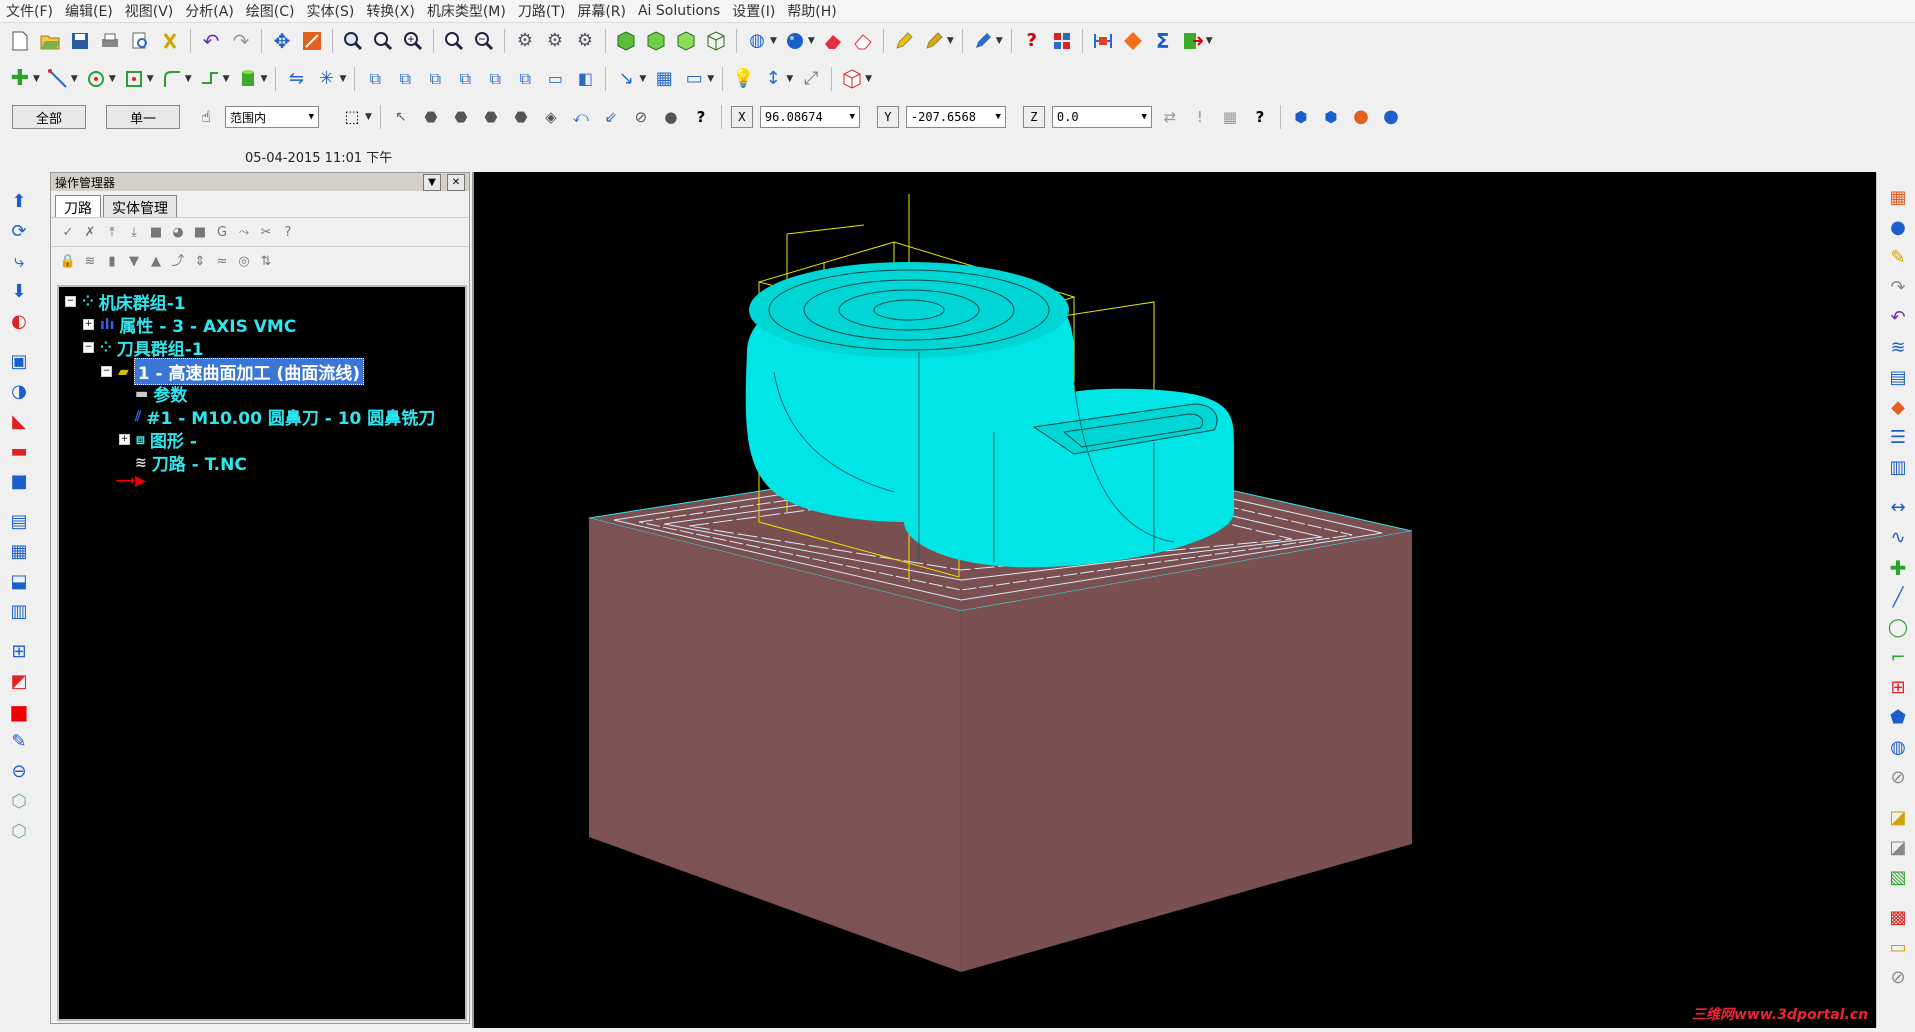 Image resolution: width=1915 pixels, height=1032 pixels. What do you see at coordinates (161, 394) in the screenshot?
I see `tree-params: ▬ 参数` at bounding box center [161, 394].